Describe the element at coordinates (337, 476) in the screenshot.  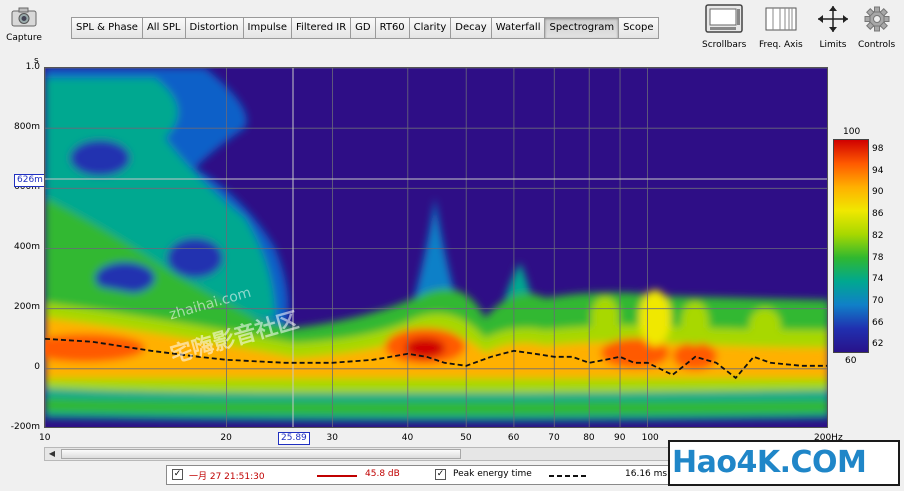
I see `series1-swatch` at that location.